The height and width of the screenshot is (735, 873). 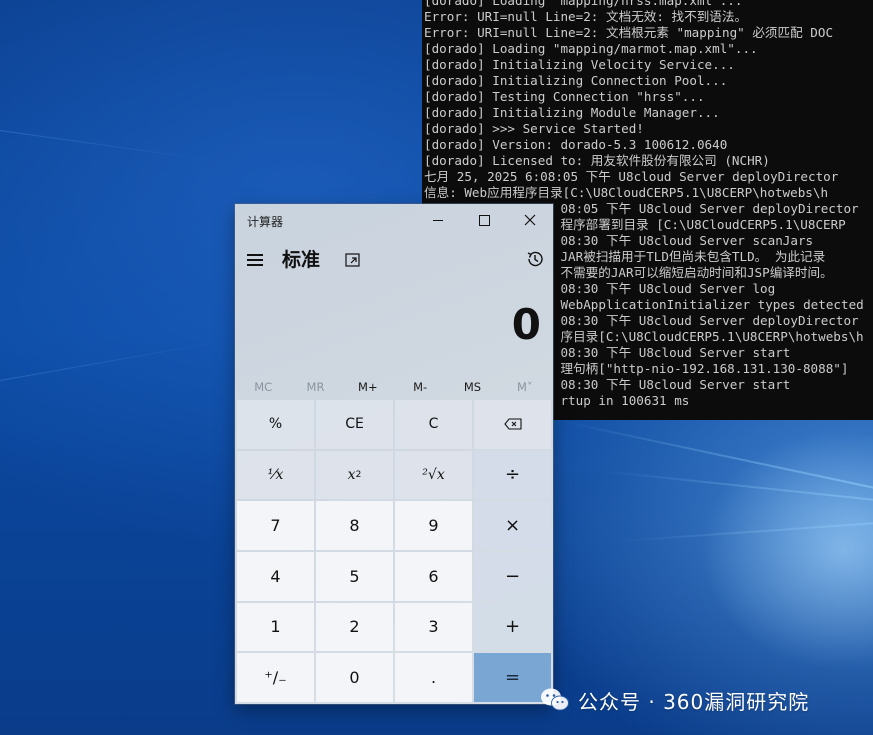 What do you see at coordinates (786, 550) in the screenshot?
I see `wallpaper-glow` at bounding box center [786, 550].